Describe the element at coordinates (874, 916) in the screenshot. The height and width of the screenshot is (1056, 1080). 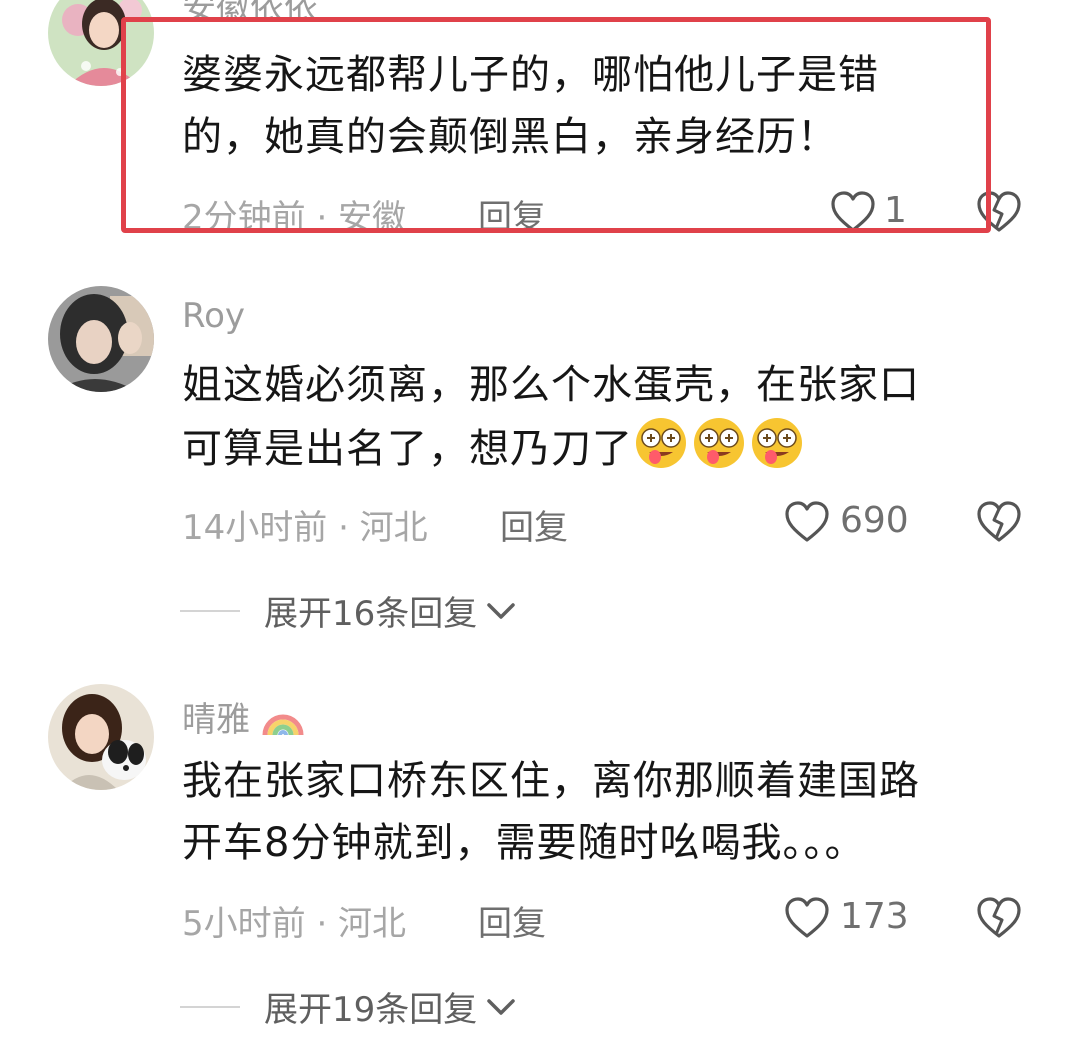
I see `like-count: 173` at that location.